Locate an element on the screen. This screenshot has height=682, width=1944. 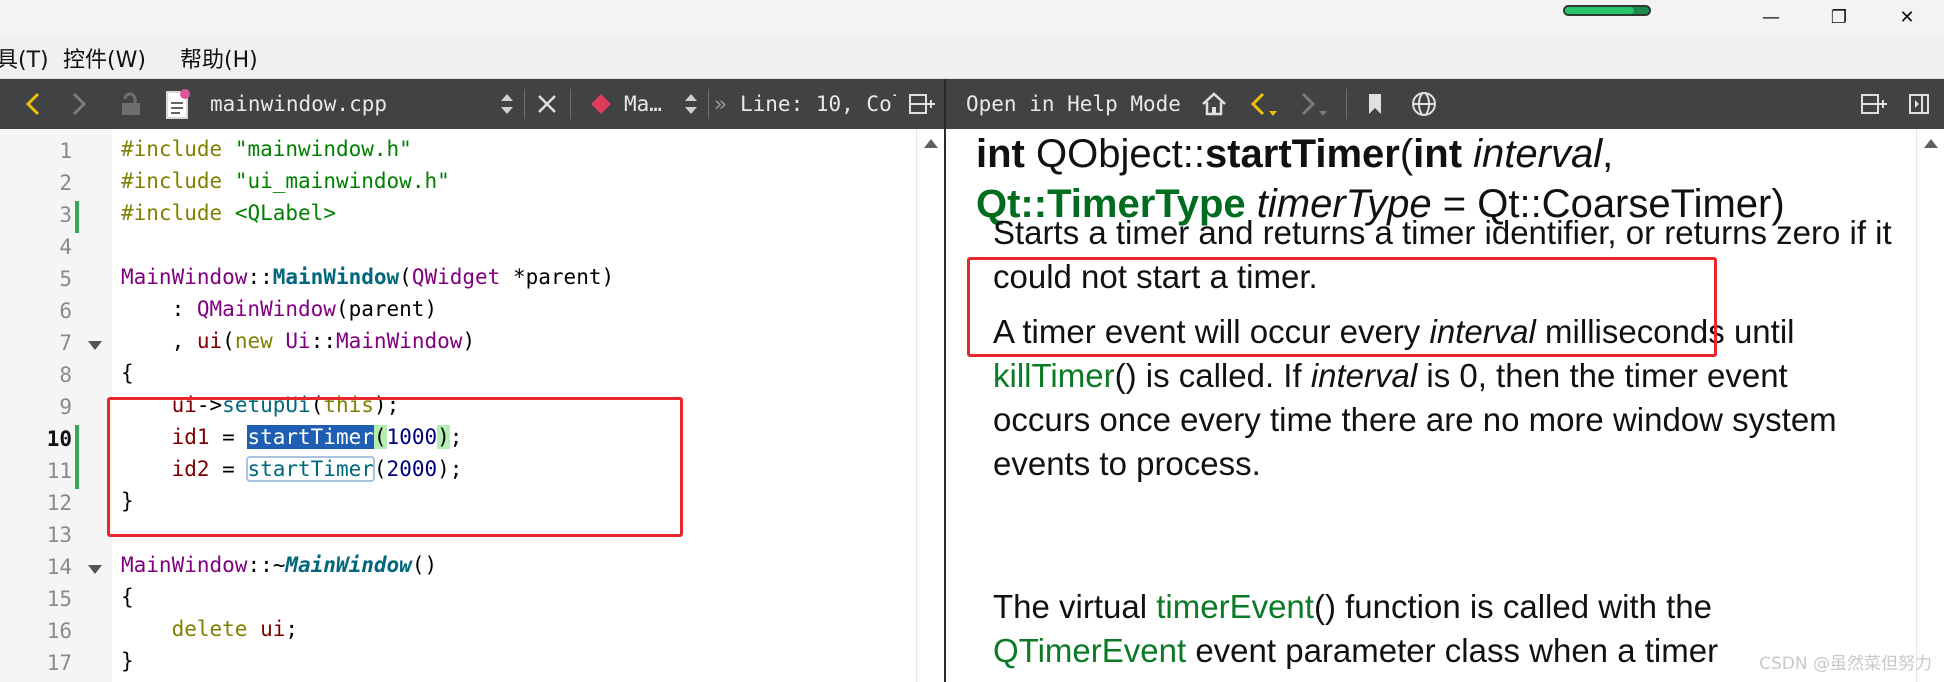
preprocessor-keyword: #include is located at coordinates (172, 149).